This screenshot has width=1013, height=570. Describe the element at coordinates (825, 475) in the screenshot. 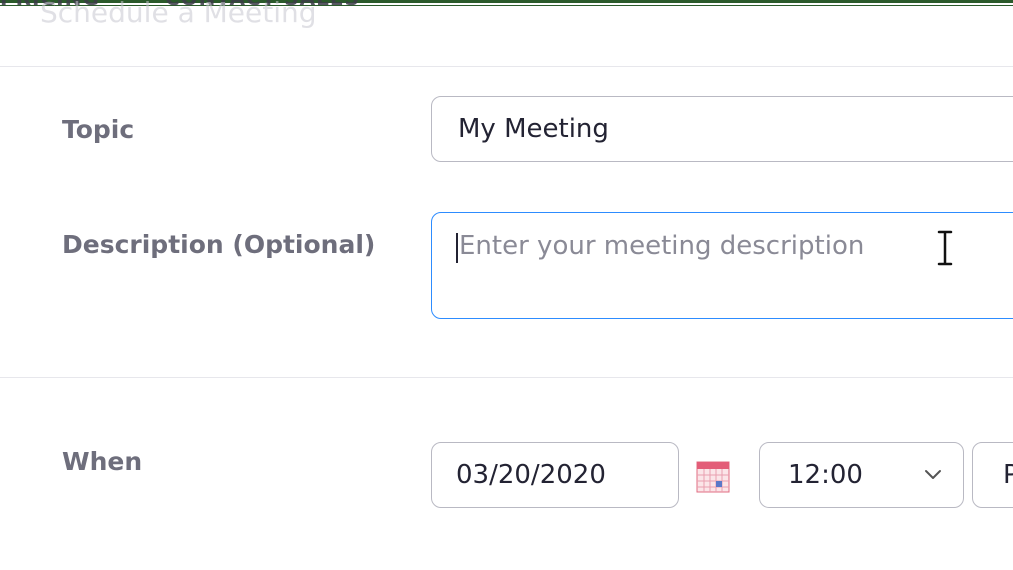

I see `time-select-value: 12:00` at that location.